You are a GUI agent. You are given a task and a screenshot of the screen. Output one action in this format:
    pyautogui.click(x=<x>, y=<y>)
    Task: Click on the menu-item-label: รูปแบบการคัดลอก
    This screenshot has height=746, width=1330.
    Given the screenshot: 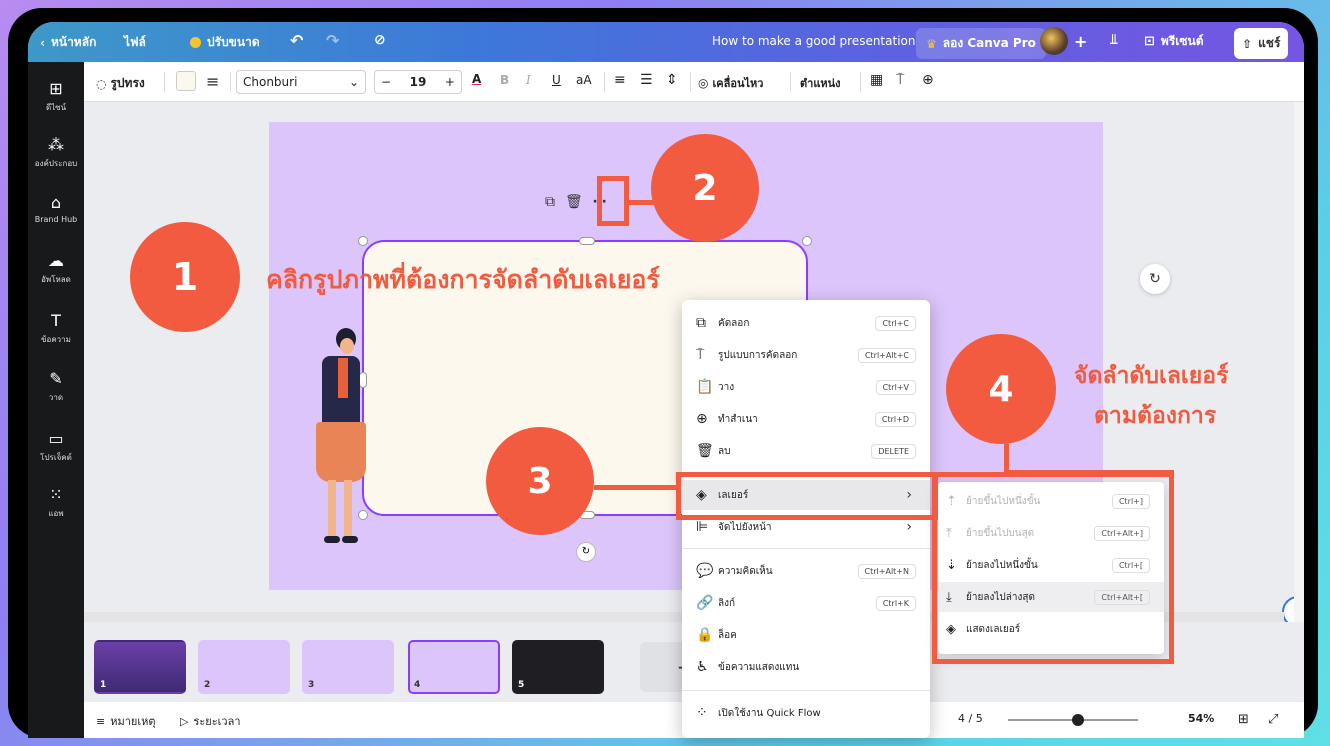 What is the action you would take?
    pyautogui.click(x=758, y=355)
    